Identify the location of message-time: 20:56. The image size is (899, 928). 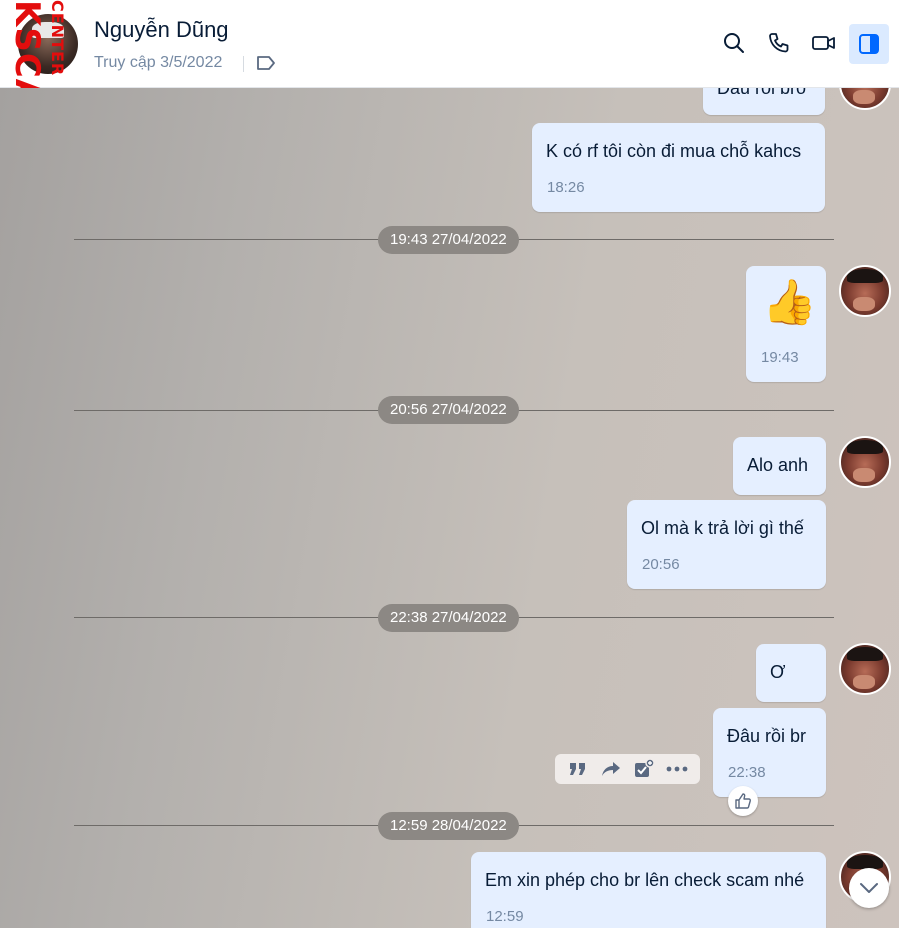
(661, 564).